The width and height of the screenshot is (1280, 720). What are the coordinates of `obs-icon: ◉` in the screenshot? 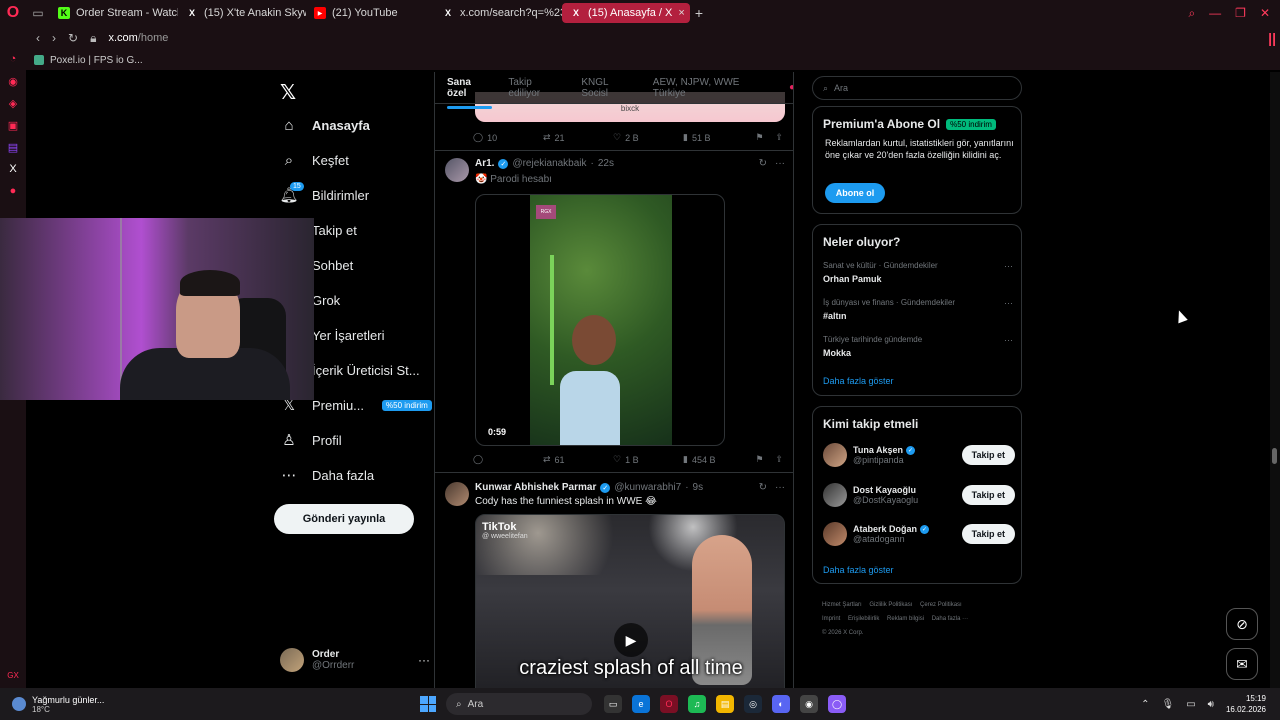 It's located at (809, 704).